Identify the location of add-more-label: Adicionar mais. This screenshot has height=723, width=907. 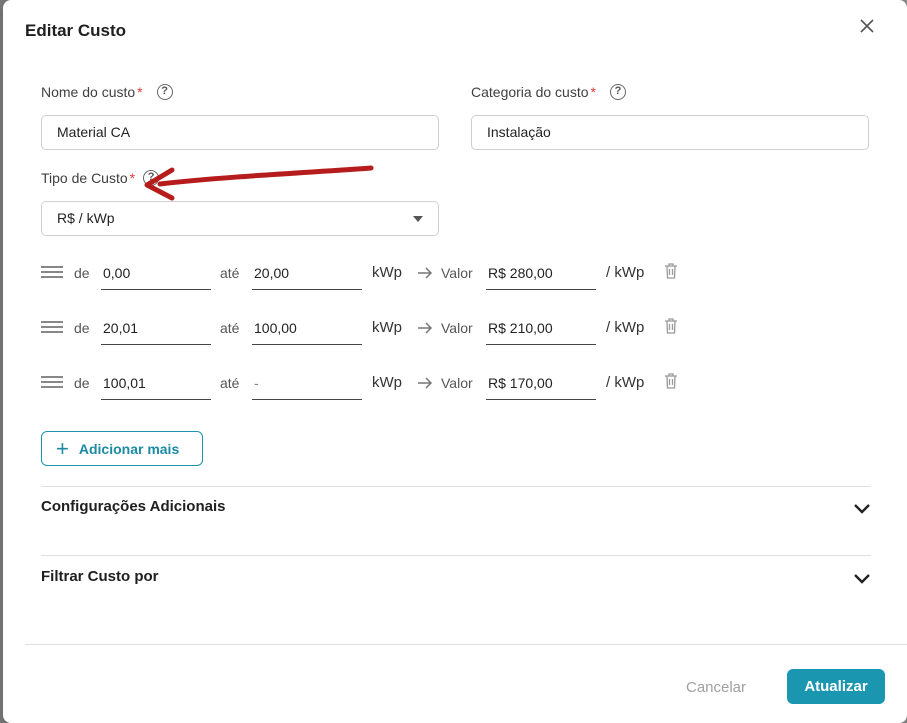
(129, 448).